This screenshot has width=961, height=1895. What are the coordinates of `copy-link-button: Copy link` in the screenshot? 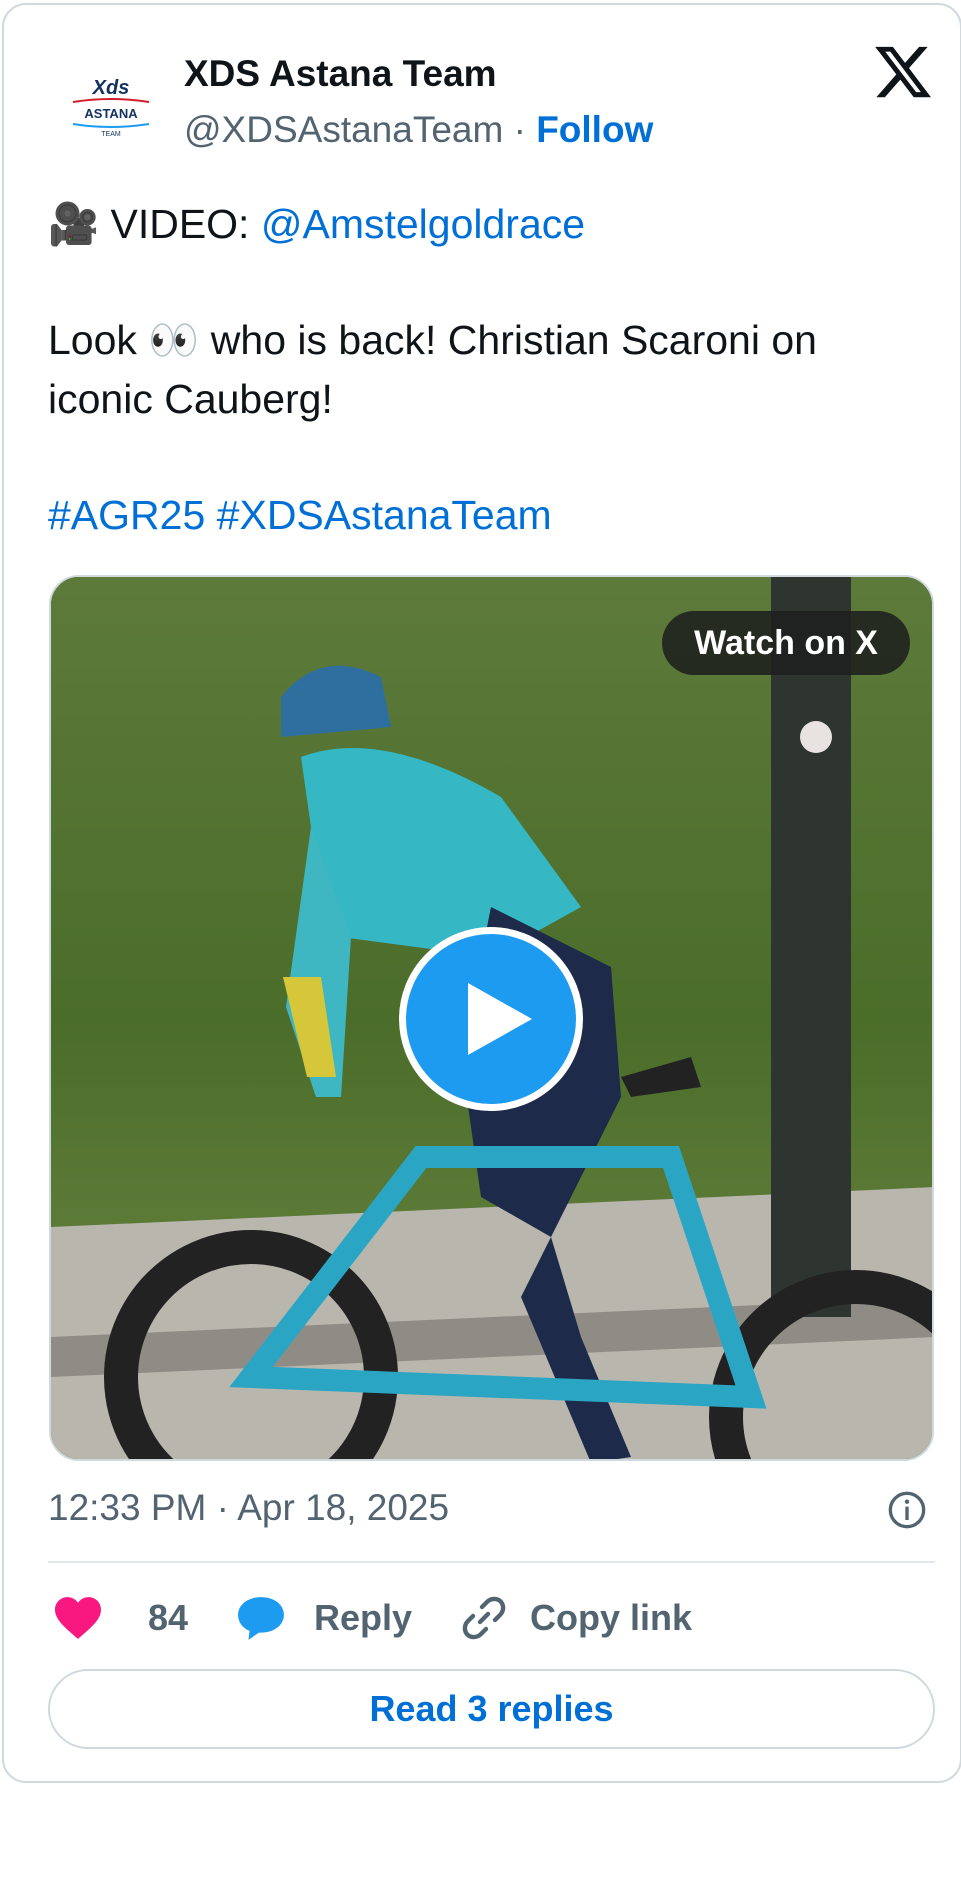 It's located at (576, 1618).